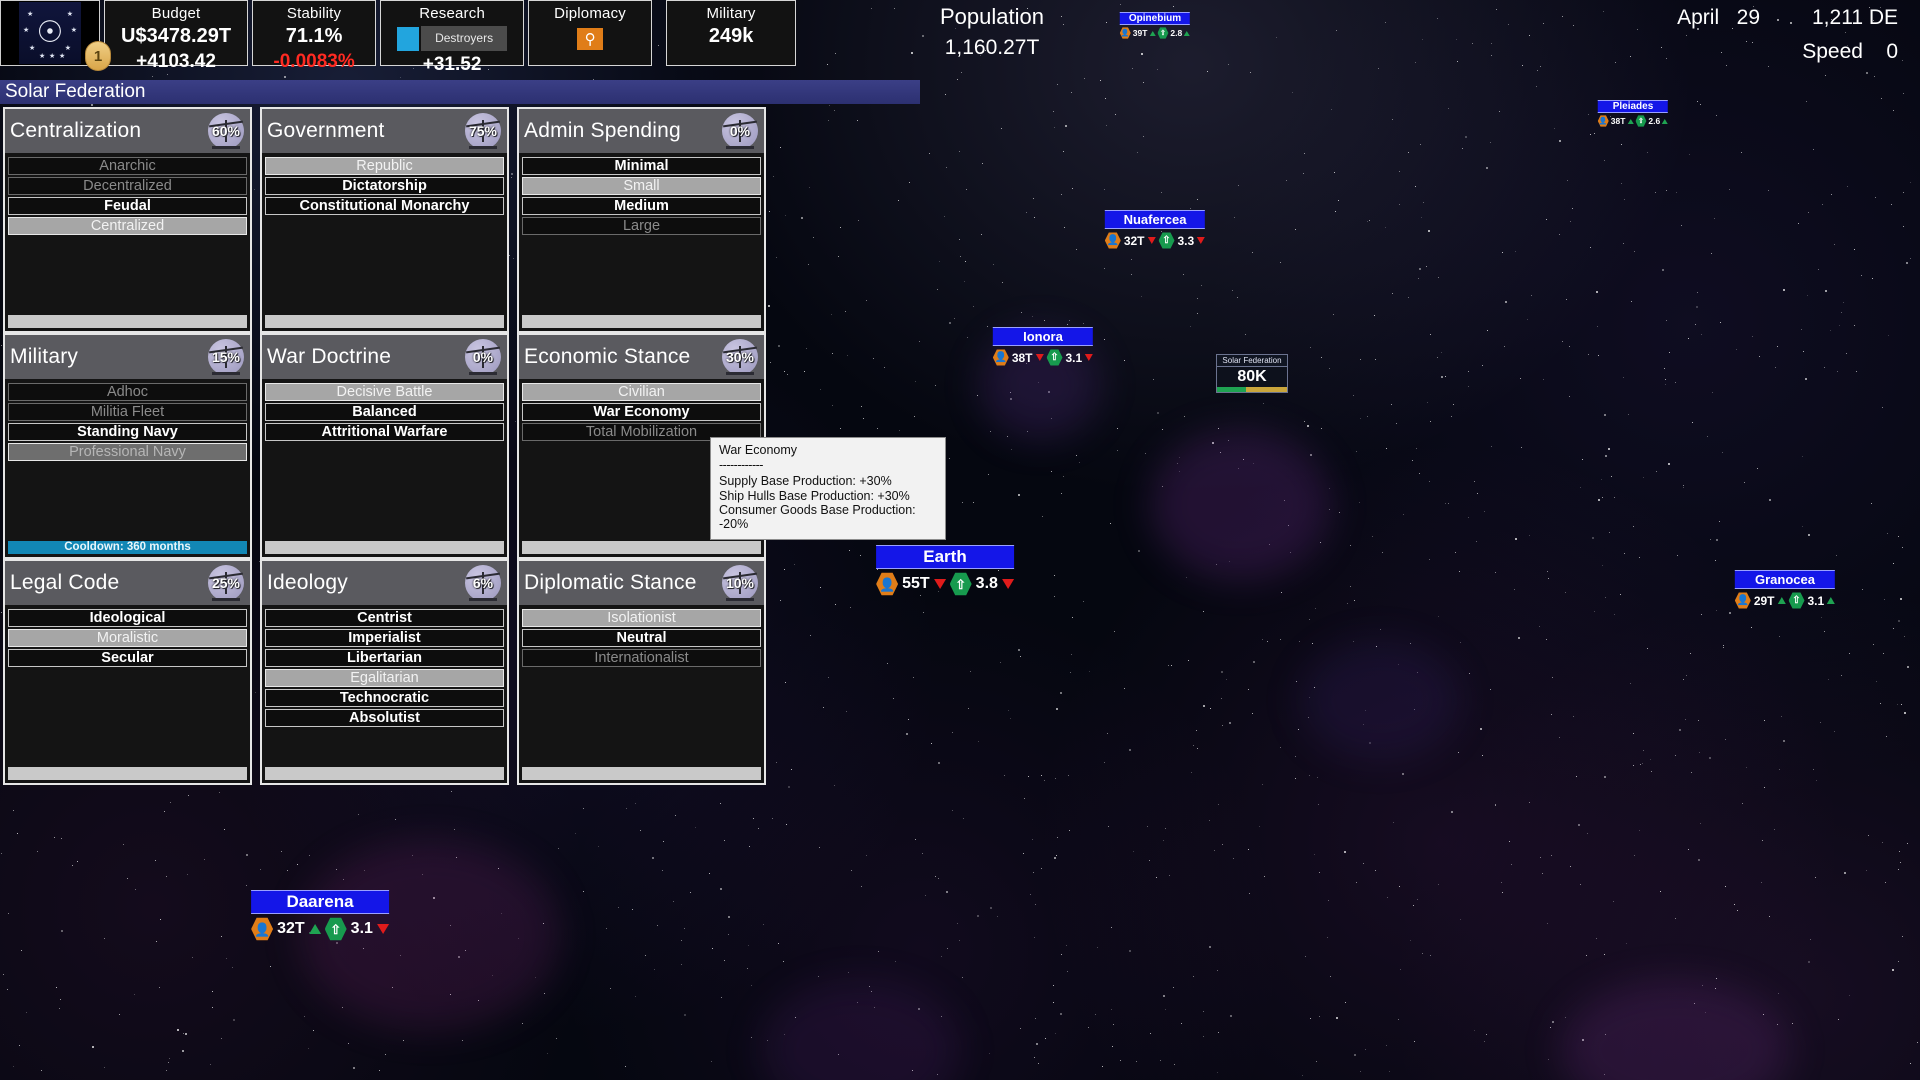 This screenshot has height=1080, width=1920. Describe the element at coordinates (610, 582) in the screenshot. I see `policy-title: Diplomatic Stance` at that location.